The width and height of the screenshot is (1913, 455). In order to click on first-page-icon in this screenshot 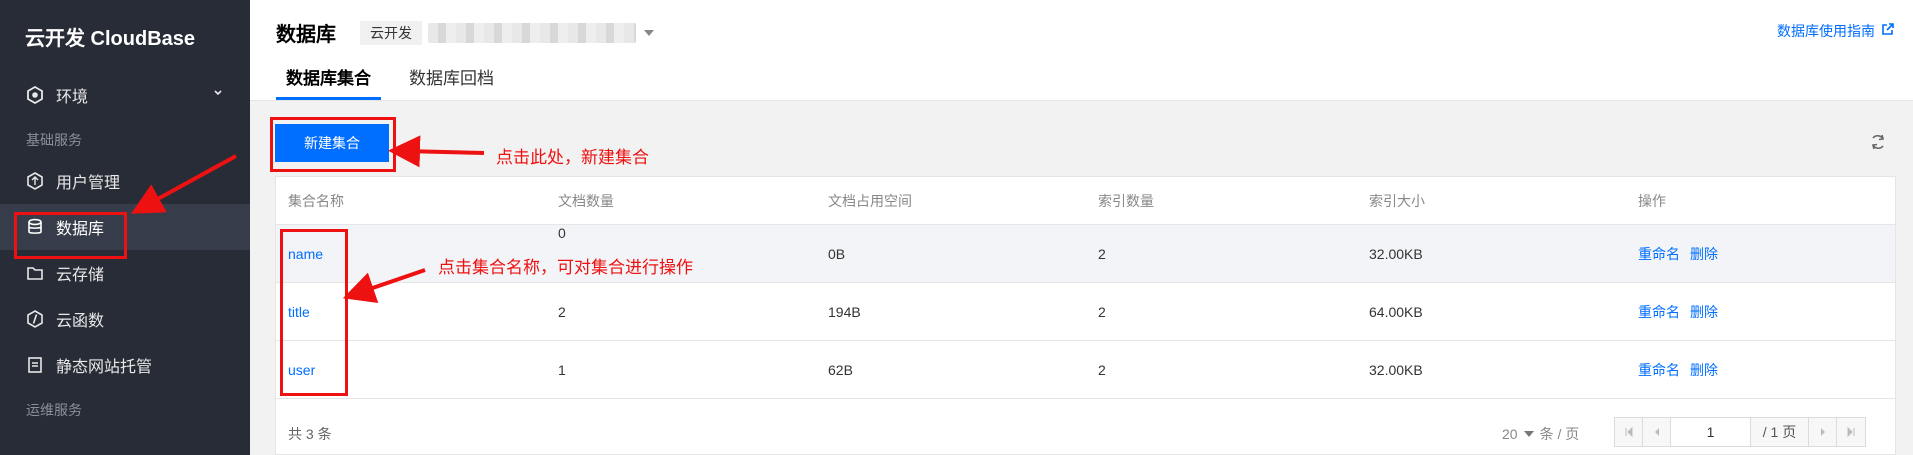, I will do `click(1629, 432)`.